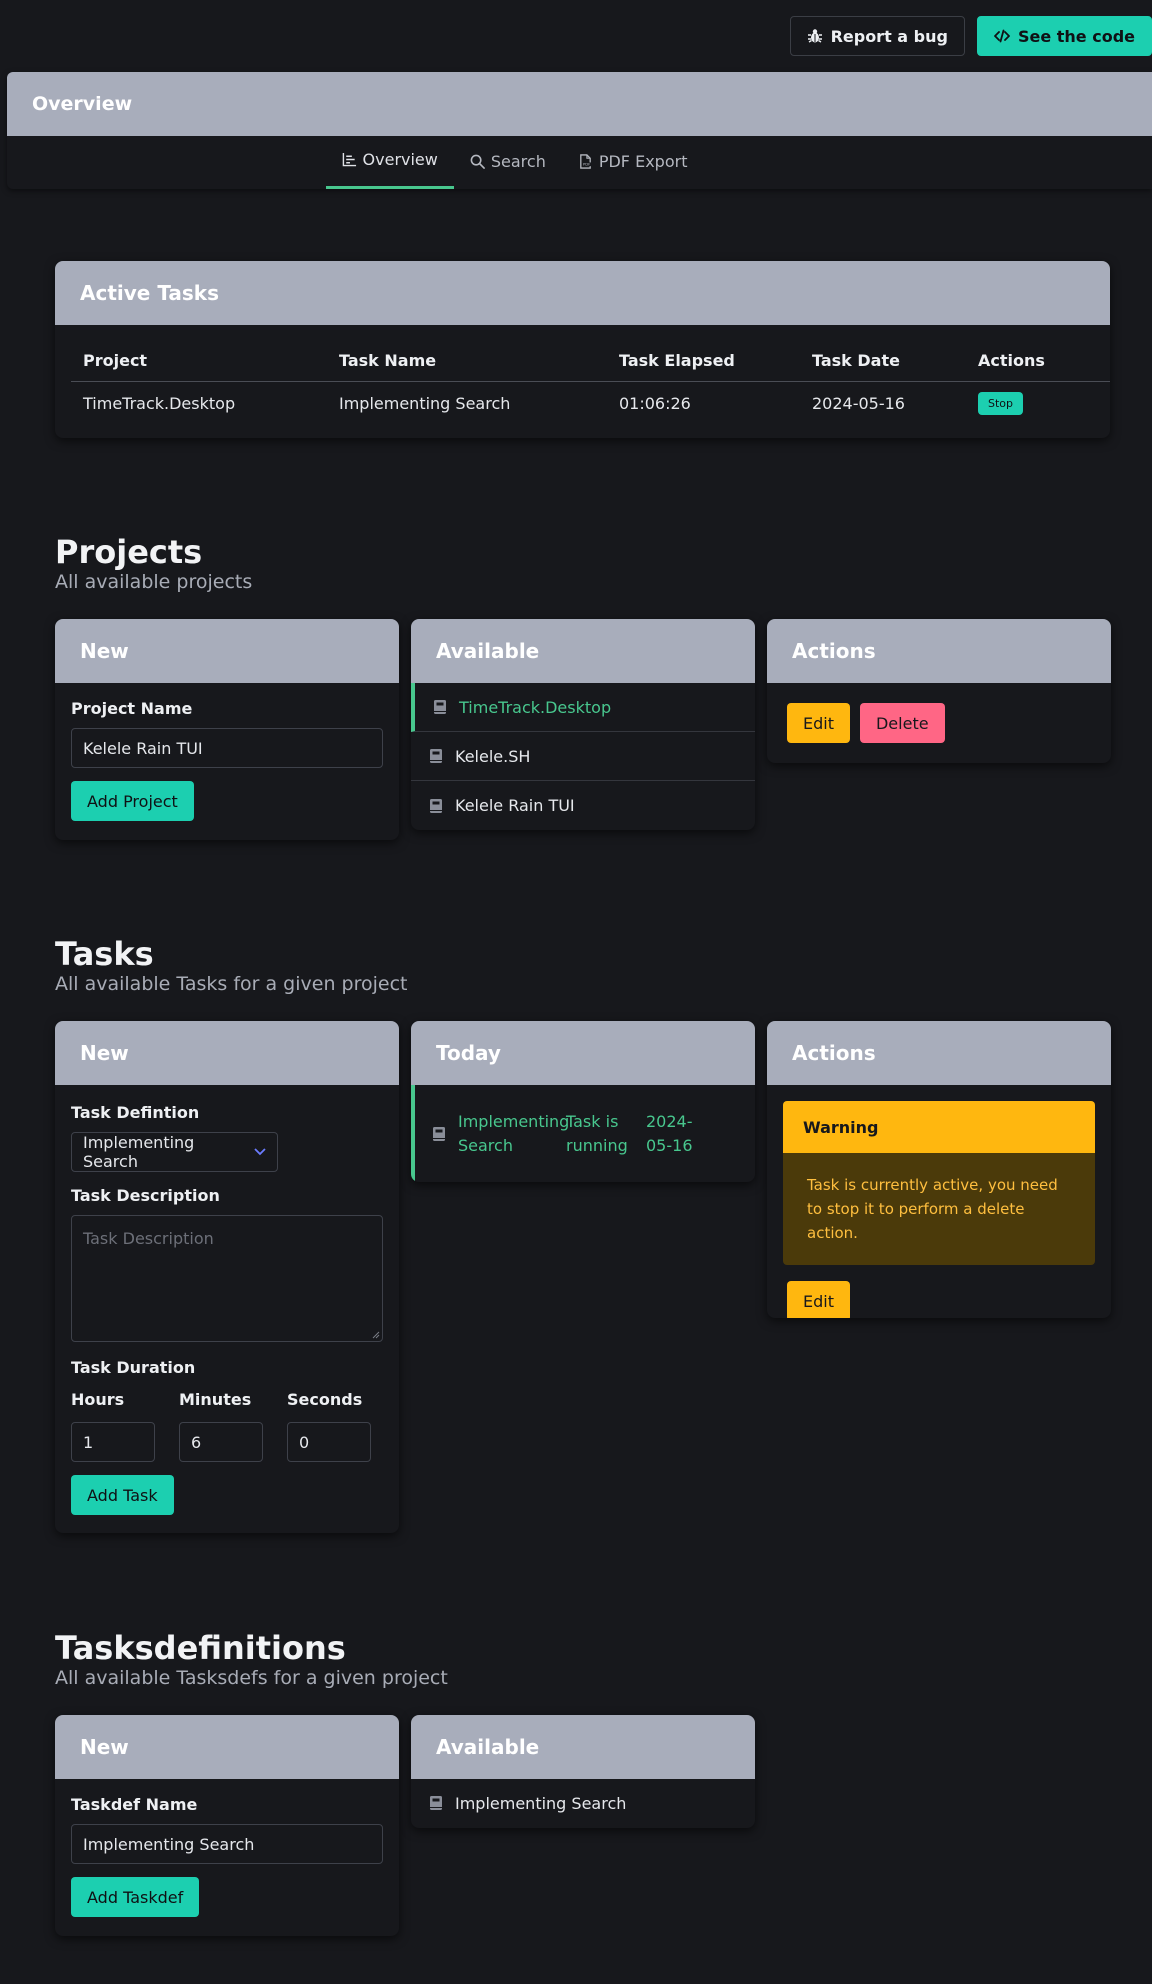 The width and height of the screenshot is (1152, 1984). I want to click on resize-handle-icon, so click(376, 1335).